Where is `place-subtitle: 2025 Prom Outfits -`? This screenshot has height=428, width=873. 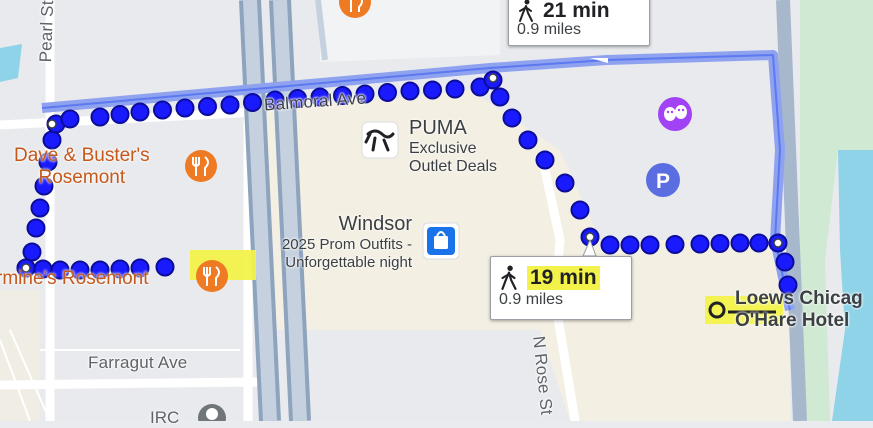
place-subtitle: 2025 Prom Outfits - is located at coordinates (346, 244).